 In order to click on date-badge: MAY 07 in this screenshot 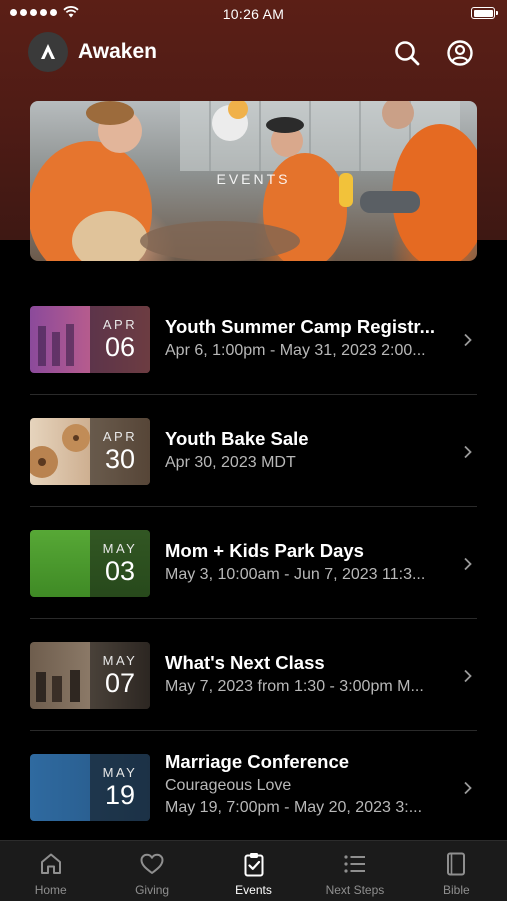, I will do `click(120, 675)`.